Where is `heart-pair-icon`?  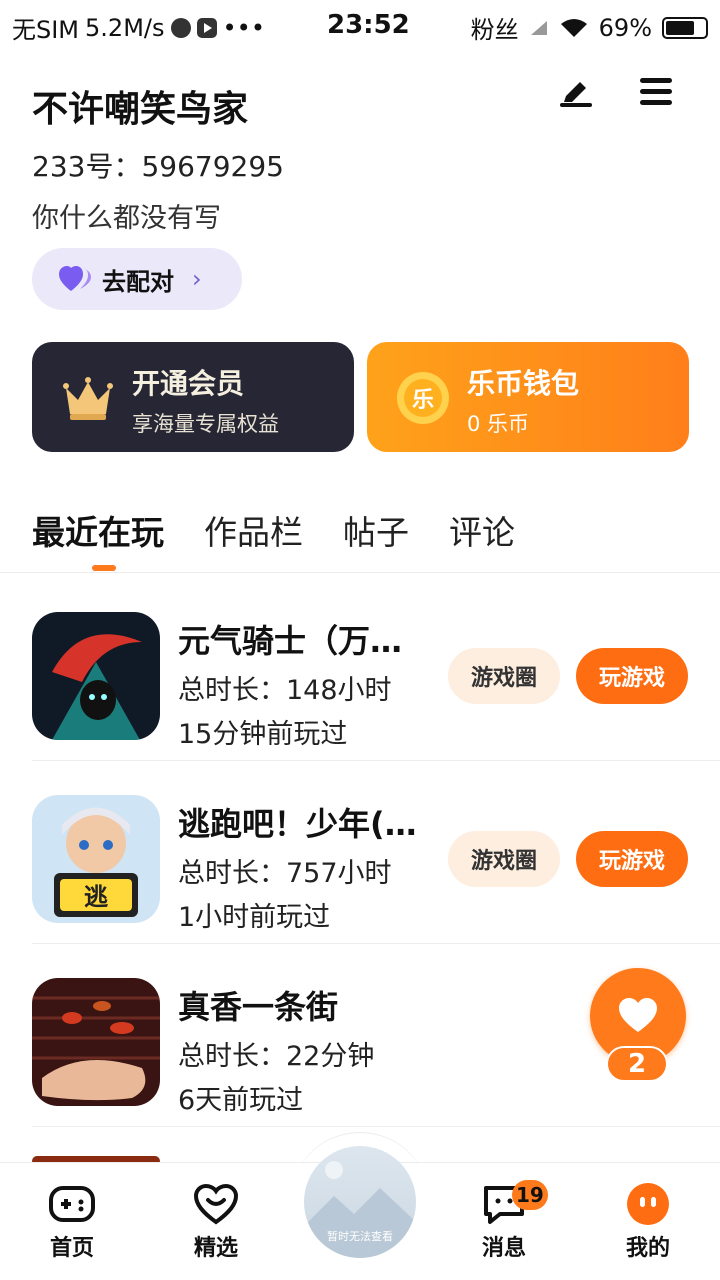
heart-pair-icon is located at coordinates (75, 278).